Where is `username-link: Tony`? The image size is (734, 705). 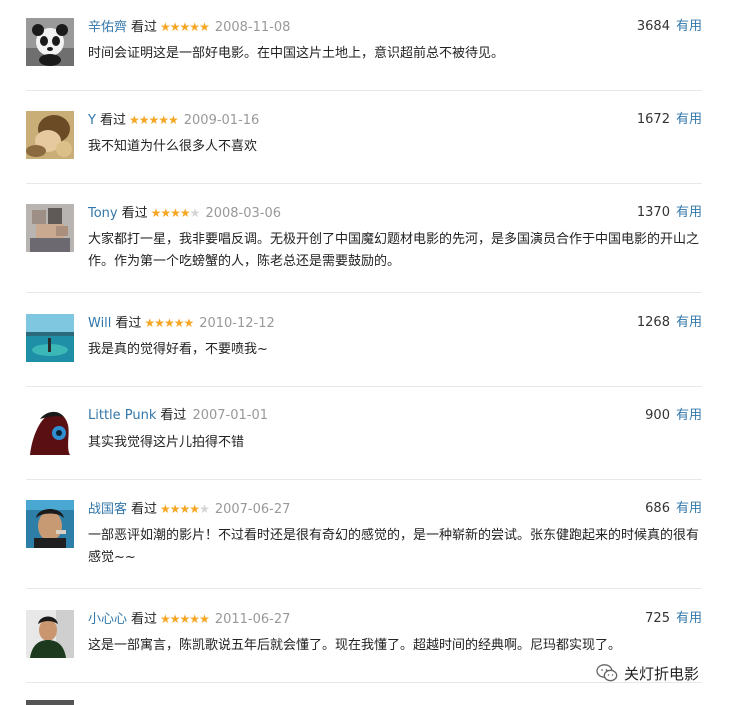
username-link: Tony is located at coordinates (103, 213).